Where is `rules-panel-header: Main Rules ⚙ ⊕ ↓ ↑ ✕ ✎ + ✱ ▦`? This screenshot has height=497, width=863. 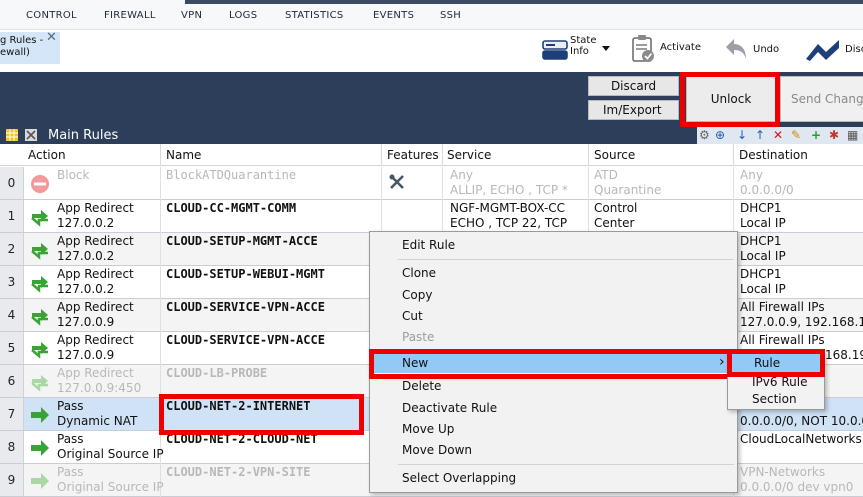 rules-panel-header: Main Rules ⚙ ⊕ ↓ ↑ ✕ ✎ + ✱ ▦ is located at coordinates (431, 135).